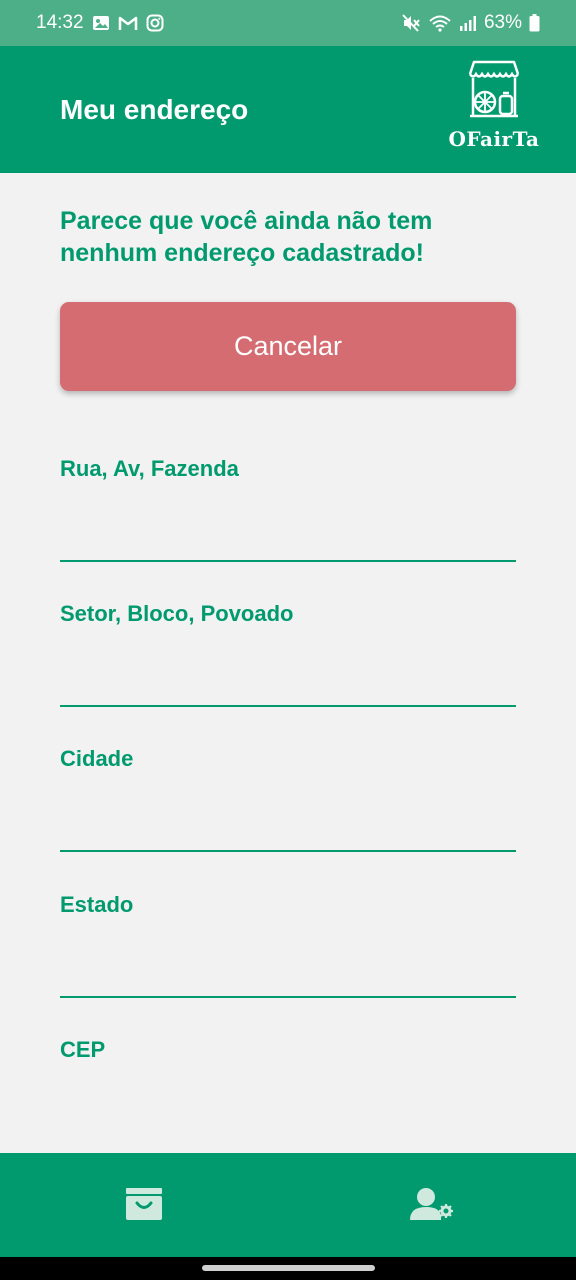 The width and height of the screenshot is (576, 1280). I want to click on sector-label: Setor, Bloco, Povoado, so click(177, 613).